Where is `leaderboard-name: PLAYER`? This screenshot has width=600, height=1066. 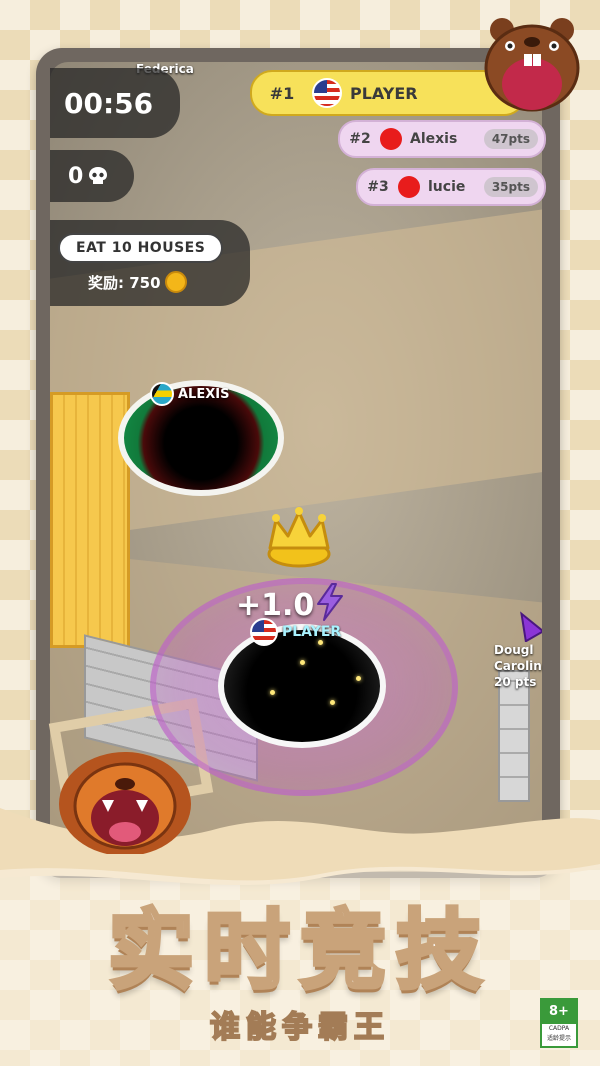 leaderboard-name: PLAYER is located at coordinates (384, 93).